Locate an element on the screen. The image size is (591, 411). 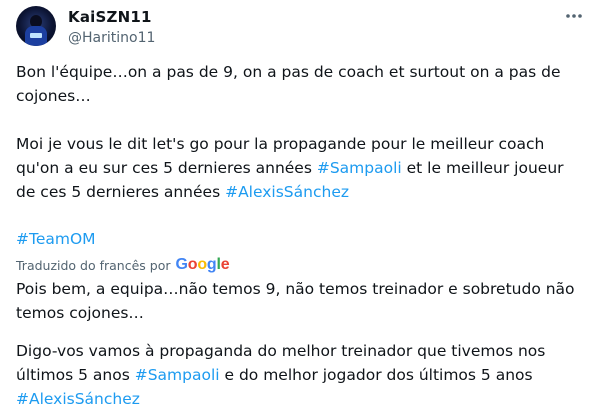
paragraph-text: e do melhor jogador dos últimos 5 anos is located at coordinates (376, 375).